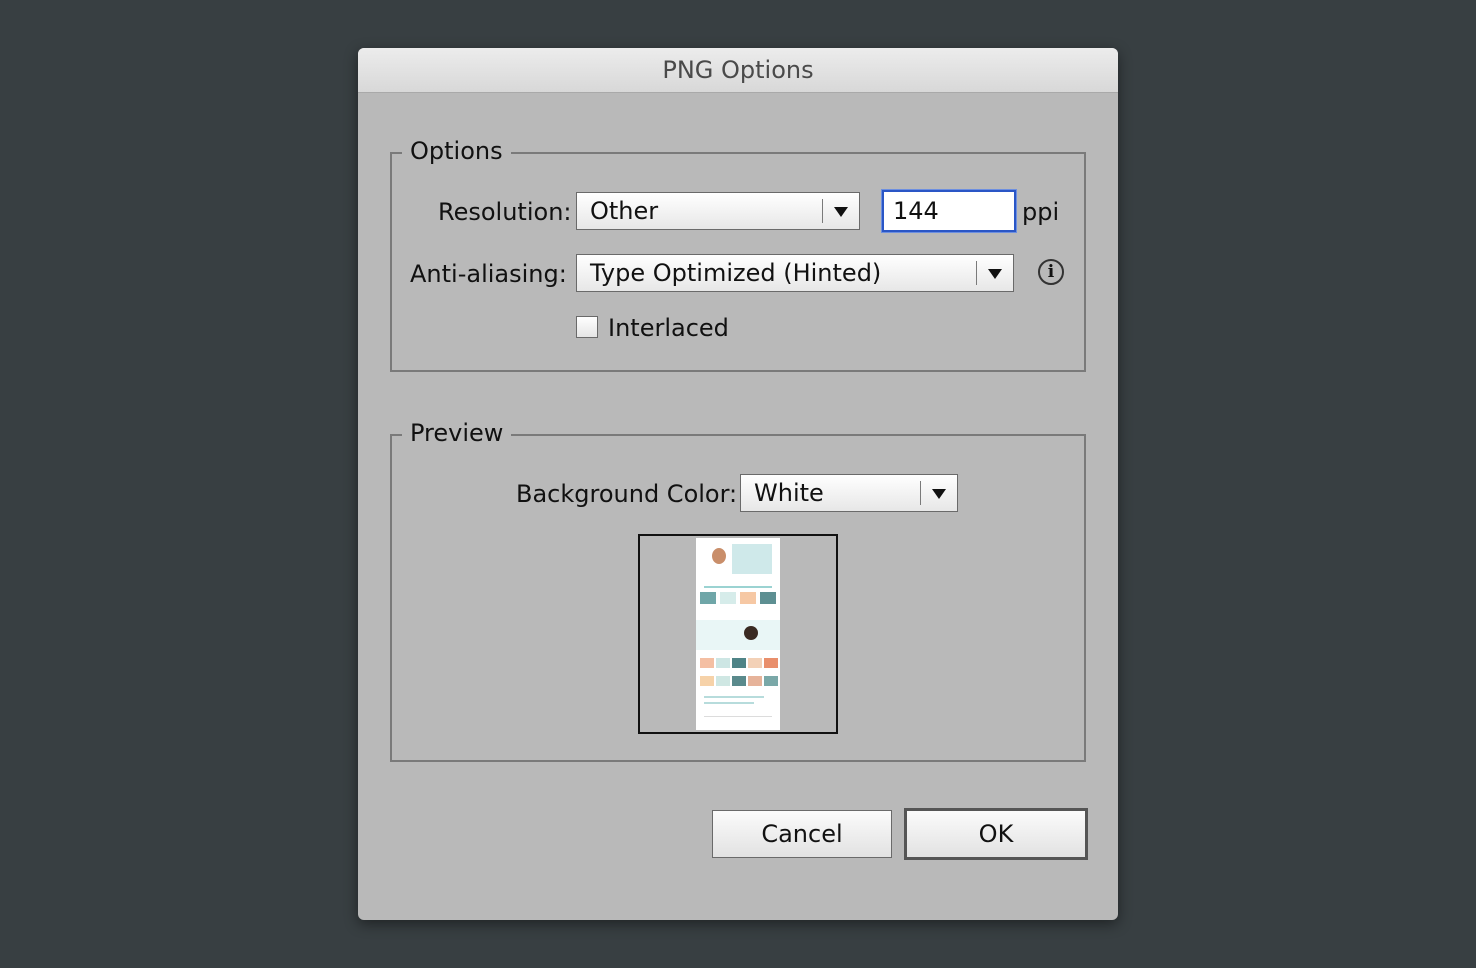 The image size is (1476, 968). I want to click on preview-frame, so click(738, 634).